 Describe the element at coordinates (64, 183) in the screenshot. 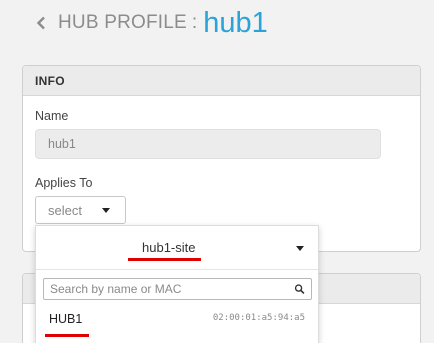

I see `applies-to-label: Applies To` at that location.